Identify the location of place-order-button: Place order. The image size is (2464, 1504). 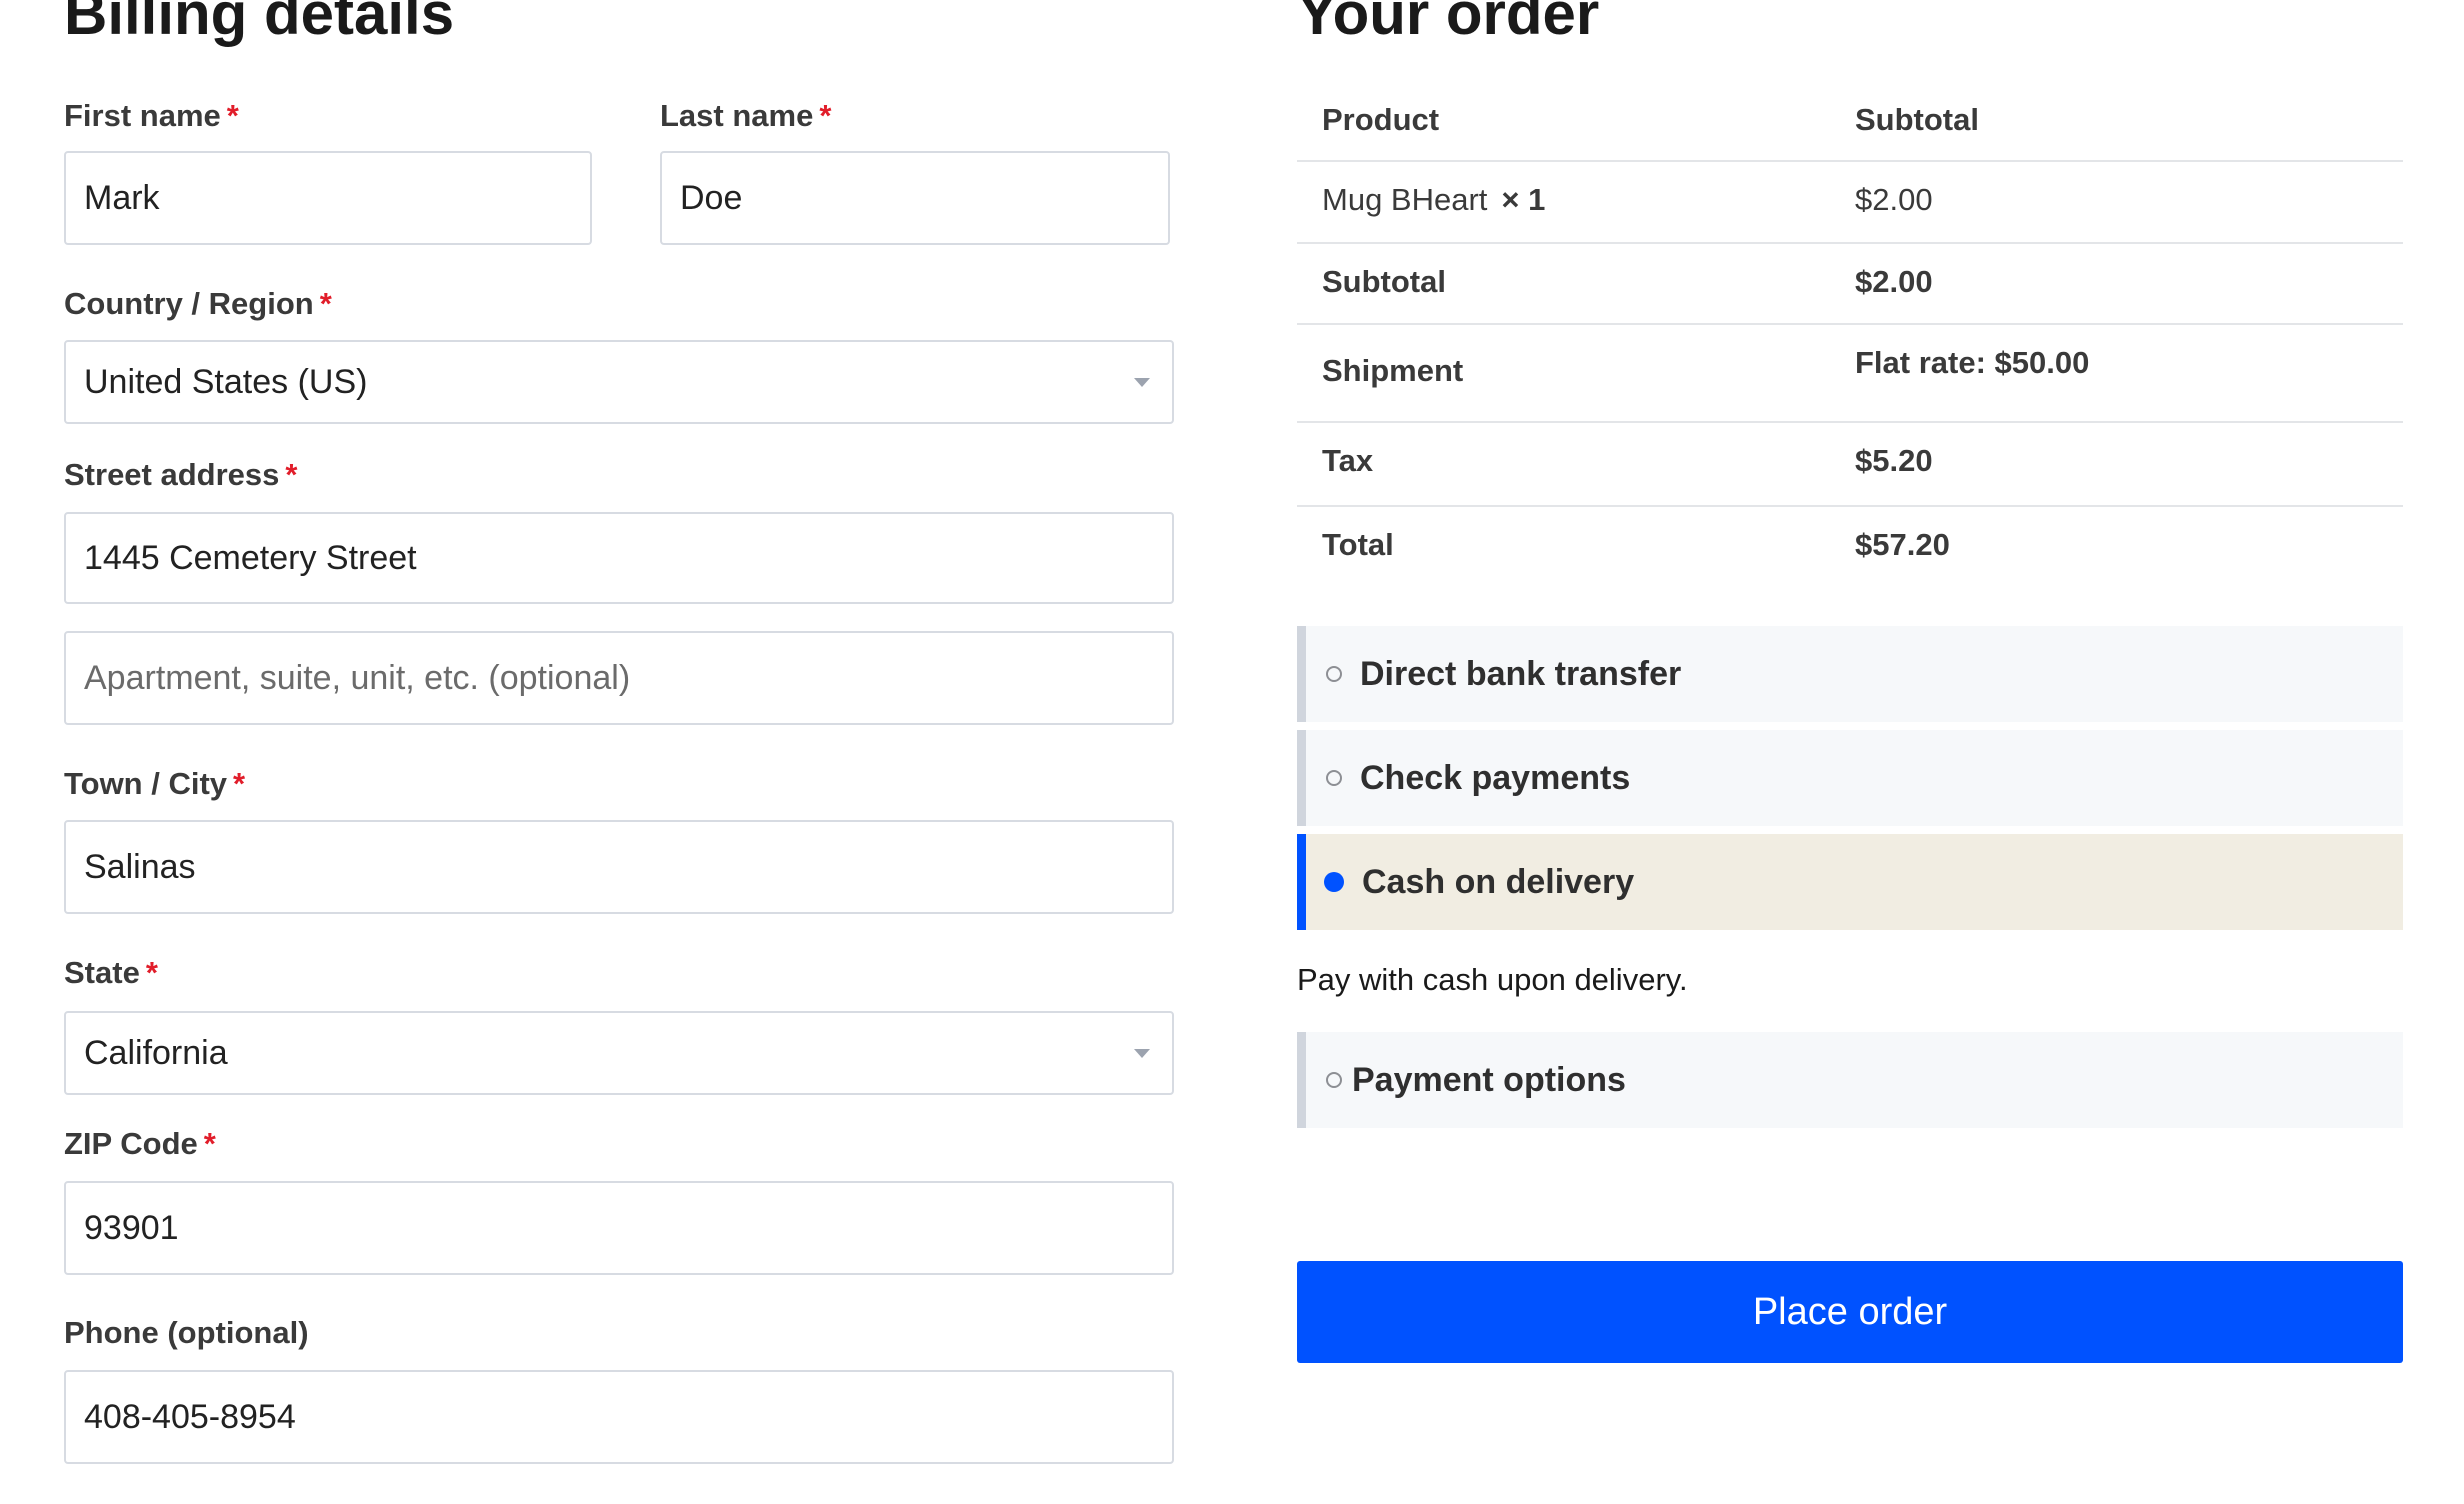
(1850, 1312).